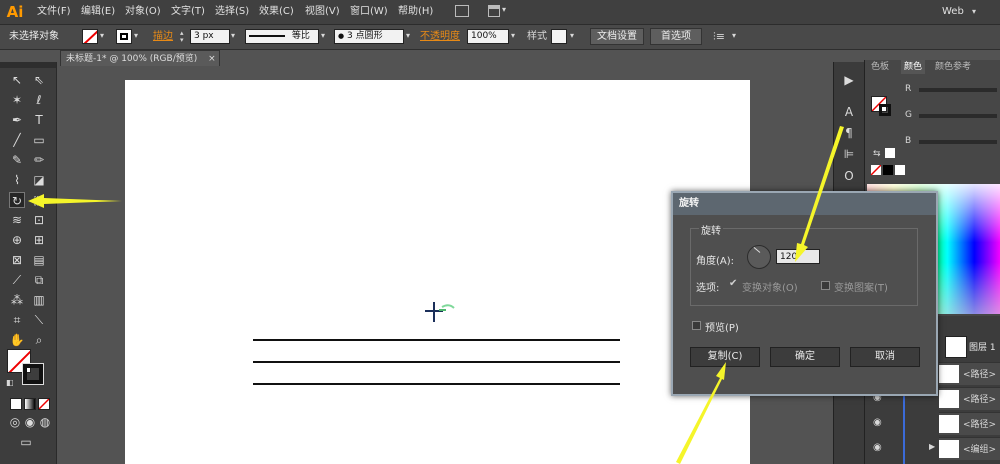 Image resolution: width=1000 pixels, height=464 pixels. What do you see at coordinates (232, 12) in the screenshot?
I see `menu-select: 选择(S)` at bounding box center [232, 12].